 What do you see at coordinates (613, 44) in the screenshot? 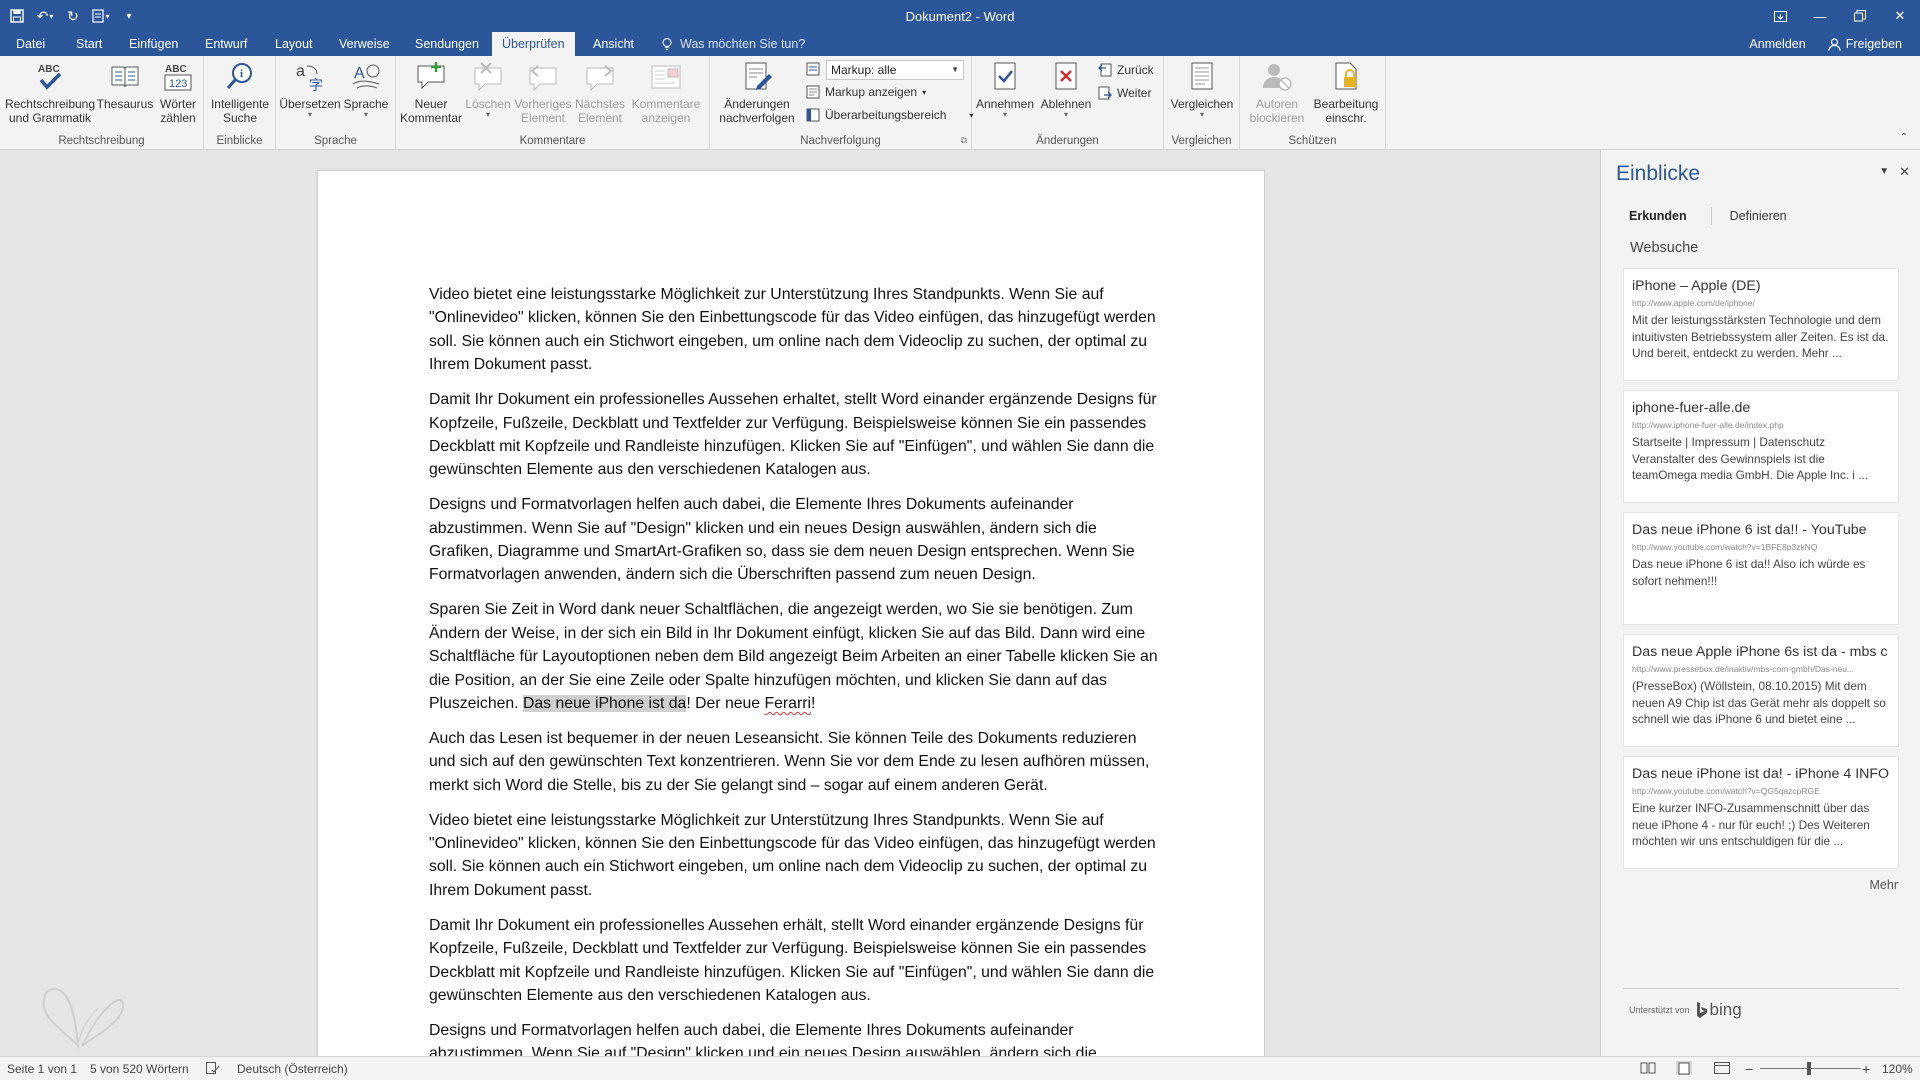
I see `tab-ansicht: Ansicht` at bounding box center [613, 44].